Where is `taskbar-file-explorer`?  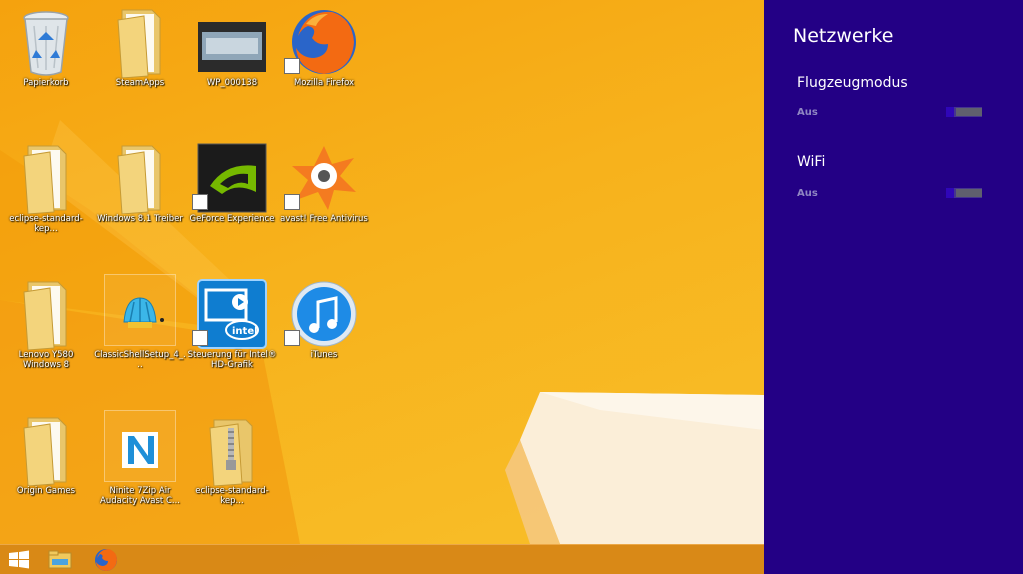
taskbar-file-explorer is located at coordinates (60, 559).